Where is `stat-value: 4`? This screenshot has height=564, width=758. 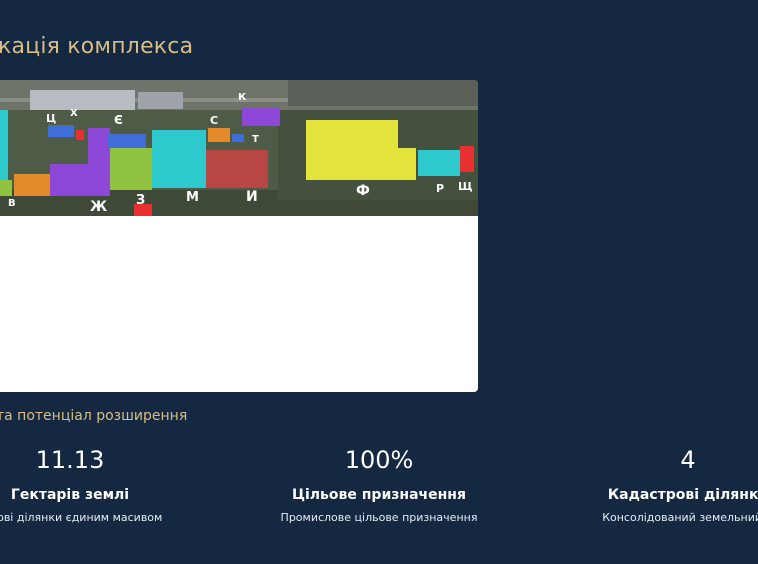
stat-value: 4 is located at coordinates (688, 460).